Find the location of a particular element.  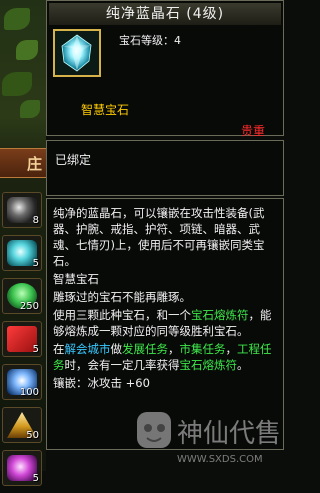

item-title: 纯净蓝晶石 (4级) is located at coordinates (165, 14).